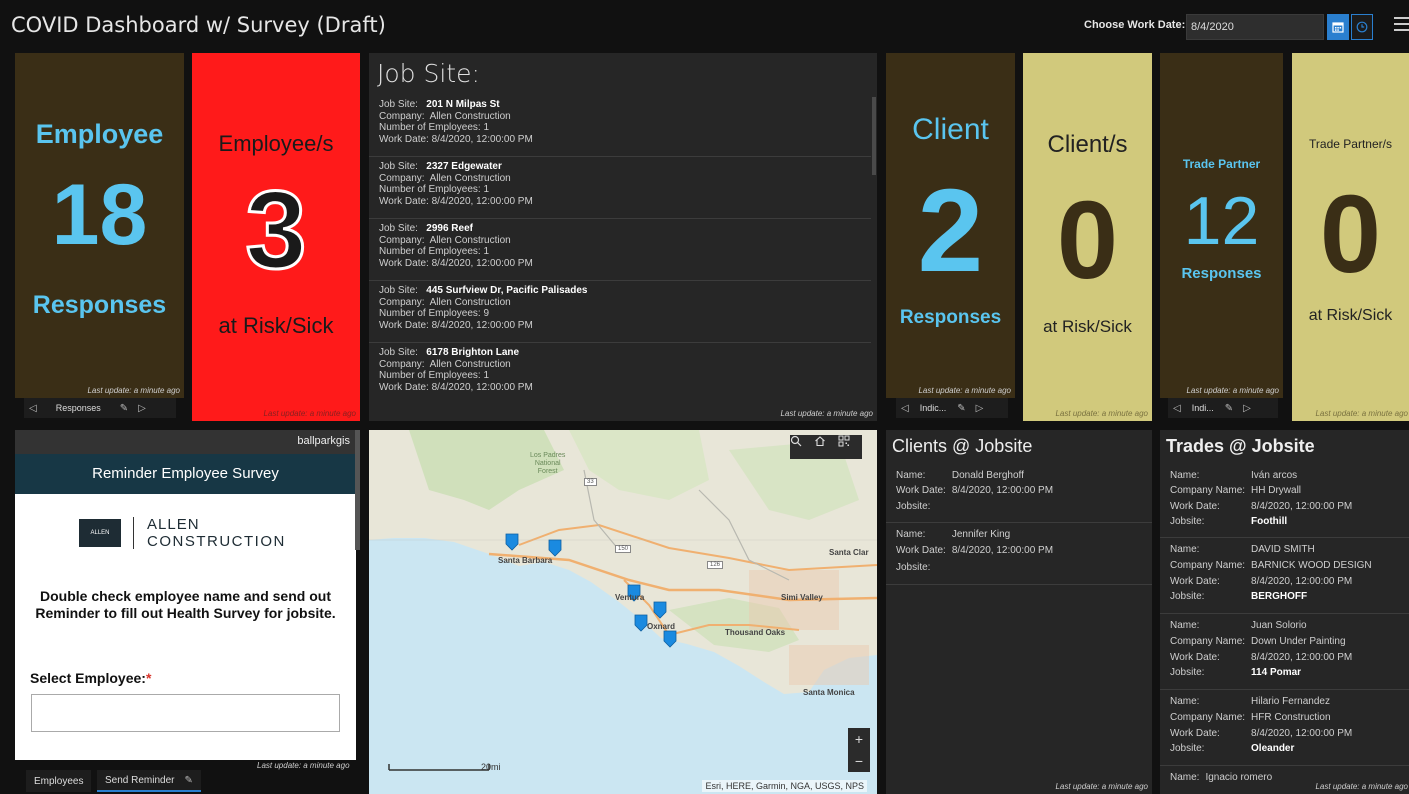 Image resolution: width=1409 pixels, height=794 pixels. Describe the element at coordinates (1276, 491) in the screenshot. I see `company: HH Drywall` at that location.